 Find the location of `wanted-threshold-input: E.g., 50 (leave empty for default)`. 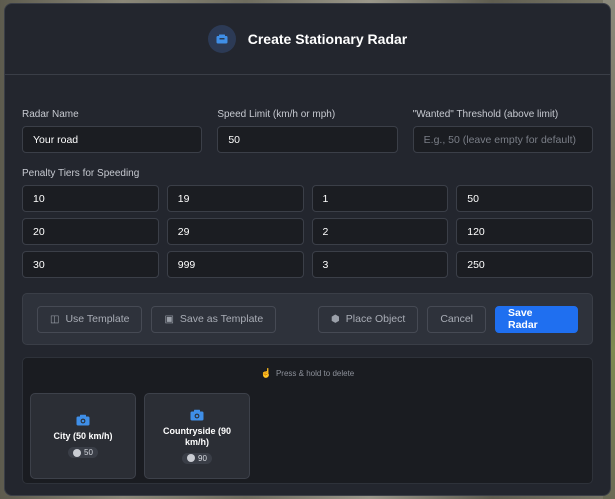

wanted-threshold-input: E.g., 50 (leave empty for default) is located at coordinates (502, 139).